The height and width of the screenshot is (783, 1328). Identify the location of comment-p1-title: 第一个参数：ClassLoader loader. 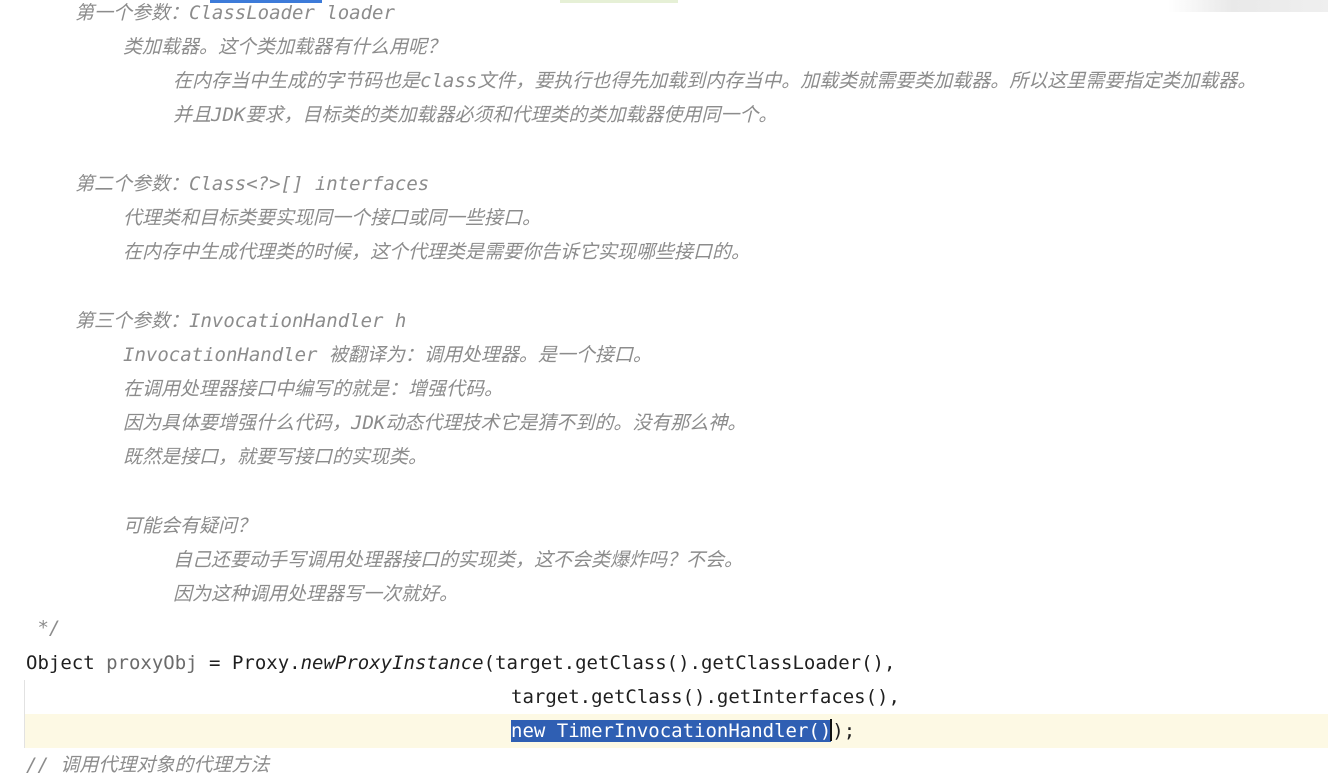
(235, 13).